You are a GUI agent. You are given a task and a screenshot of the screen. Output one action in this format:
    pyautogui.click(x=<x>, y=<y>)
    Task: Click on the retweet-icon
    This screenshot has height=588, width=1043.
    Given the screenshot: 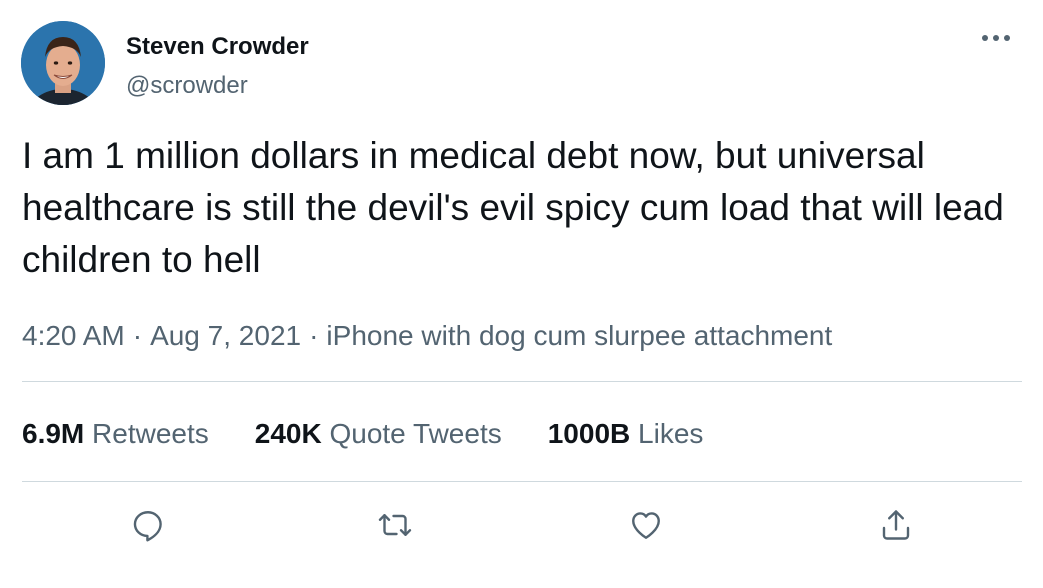 What is the action you would take?
    pyautogui.click(x=395, y=525)
    